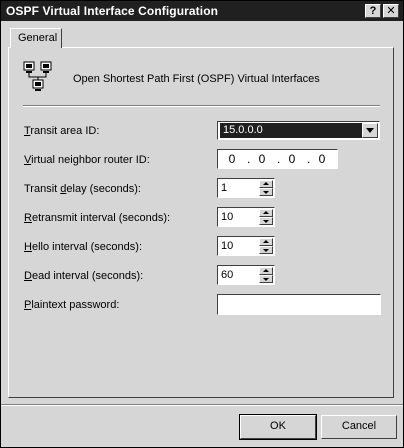  I want to click on footer-divider, so click(202, 405).